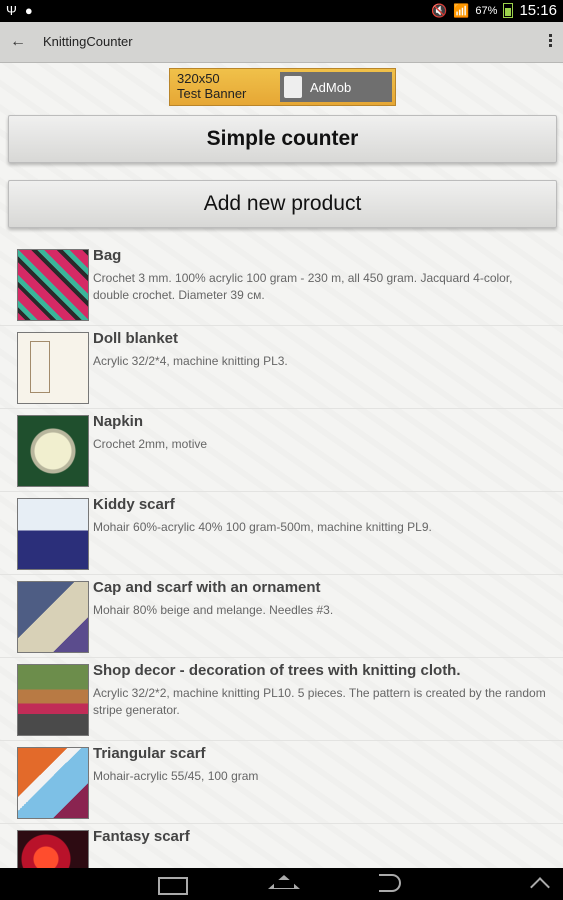 Image resolution: width=563 pixels, height=900 pixels. Describe the element at coordinates (390, 883) in the screenshot. I see `back-icon` at that location.